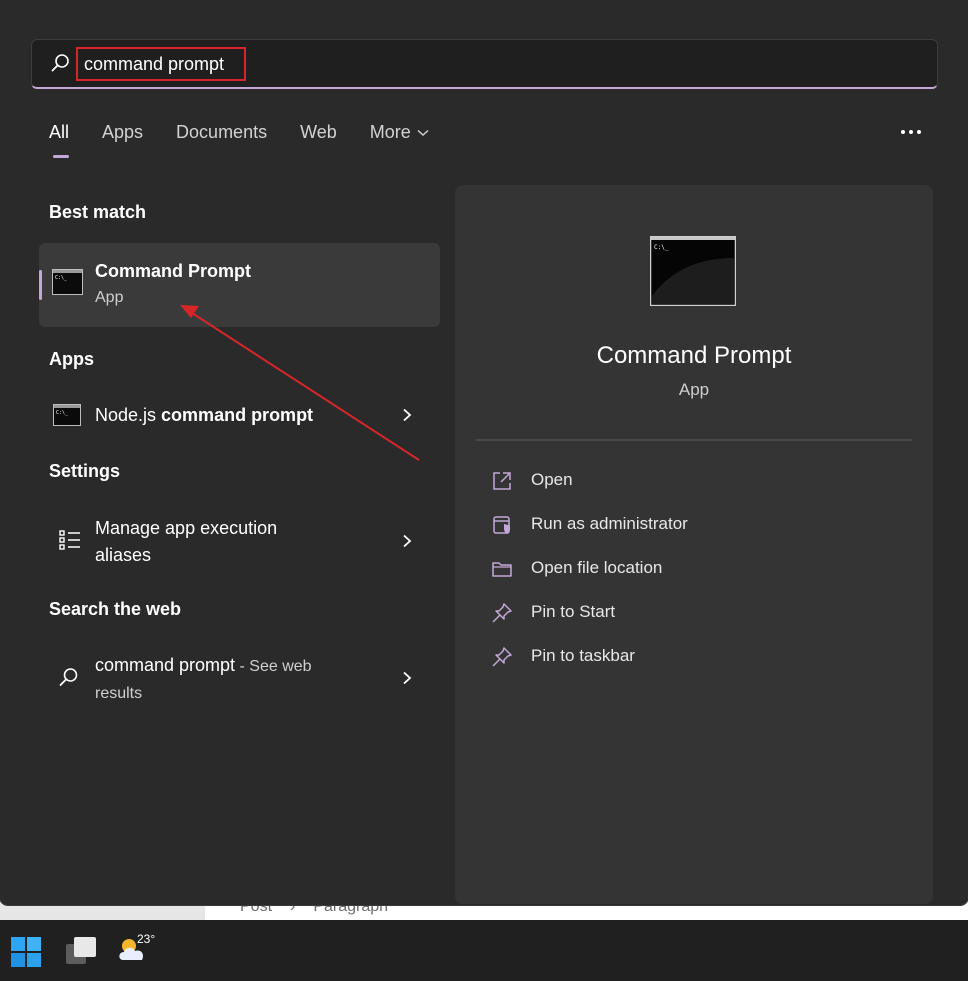 The height and width of the screenshot is (981, 968). I want to click on best-match-result: C:\_ Command Prompt App, so click(239, 285).